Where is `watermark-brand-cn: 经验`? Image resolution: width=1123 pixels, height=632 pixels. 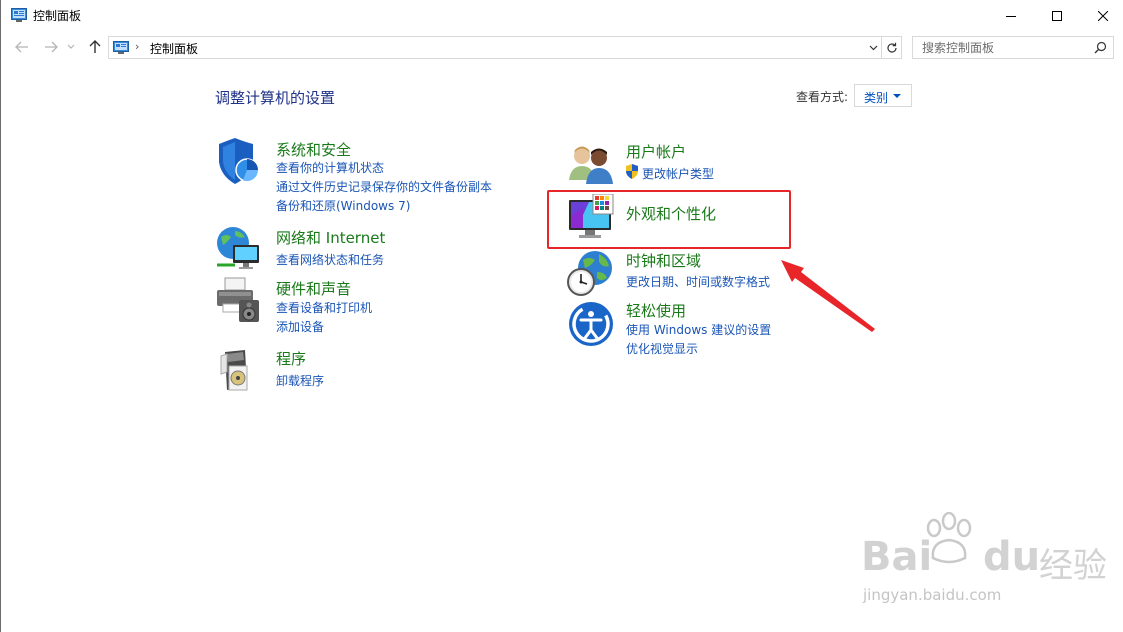 watermark-brand-cn: 经验 is located at coordinates (1073, 566).